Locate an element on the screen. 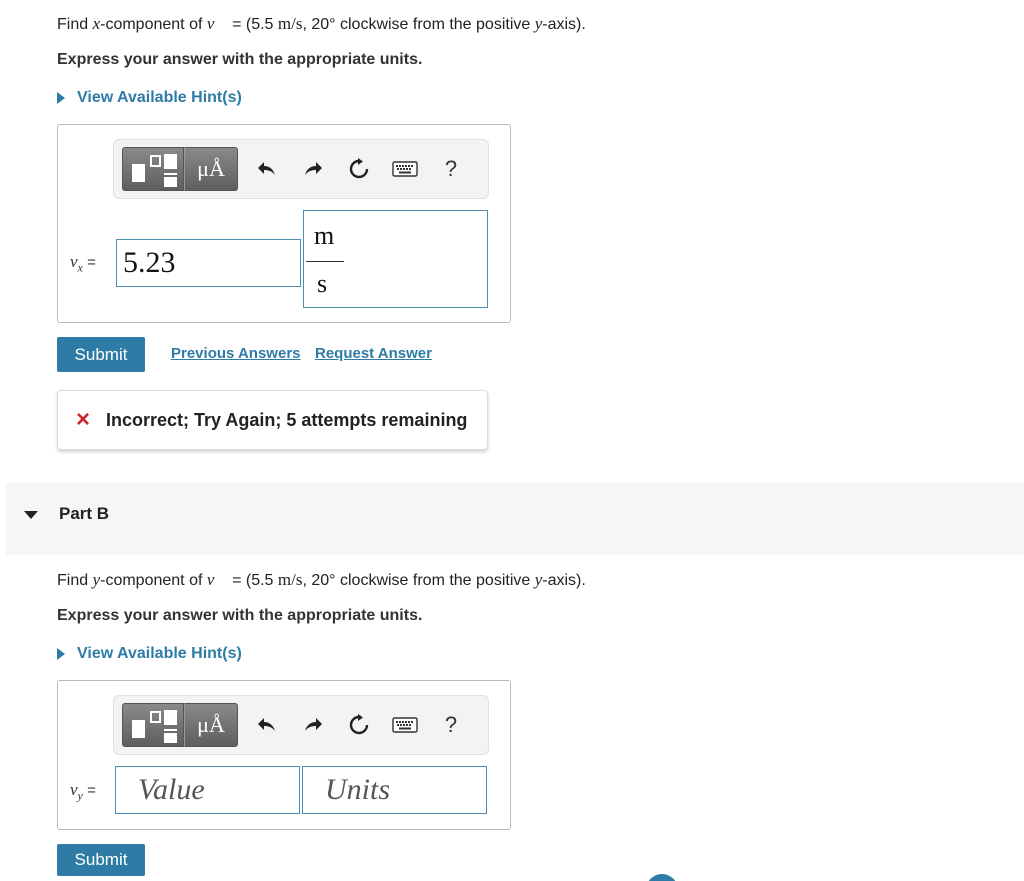  part-a-value-input: 5.23 is located at coordinates (208, 263).